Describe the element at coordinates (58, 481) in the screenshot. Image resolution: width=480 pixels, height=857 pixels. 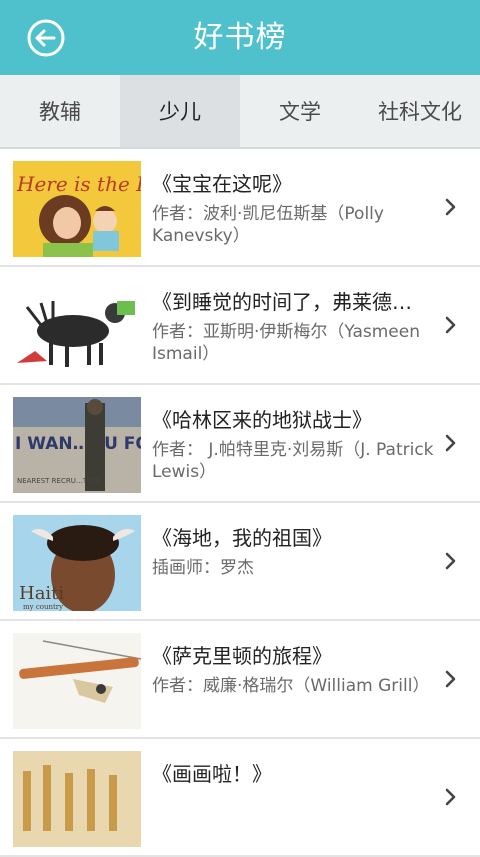
I see `cover-subtext: NEAREST RECRU…TION` at that location.